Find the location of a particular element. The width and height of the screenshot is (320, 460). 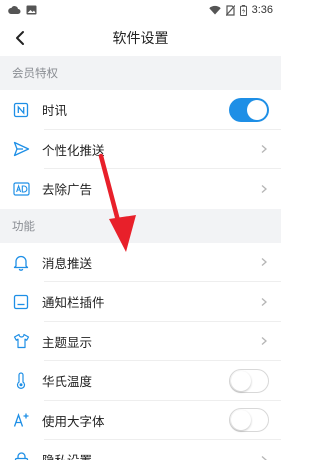

thermometer-icon is located at coordinates (21, 381).